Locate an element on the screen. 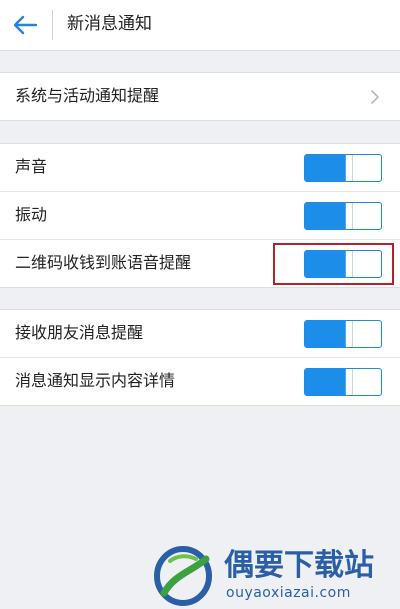  row-label: 系统与活动通知提醒 is located at coordinates (87, 95).